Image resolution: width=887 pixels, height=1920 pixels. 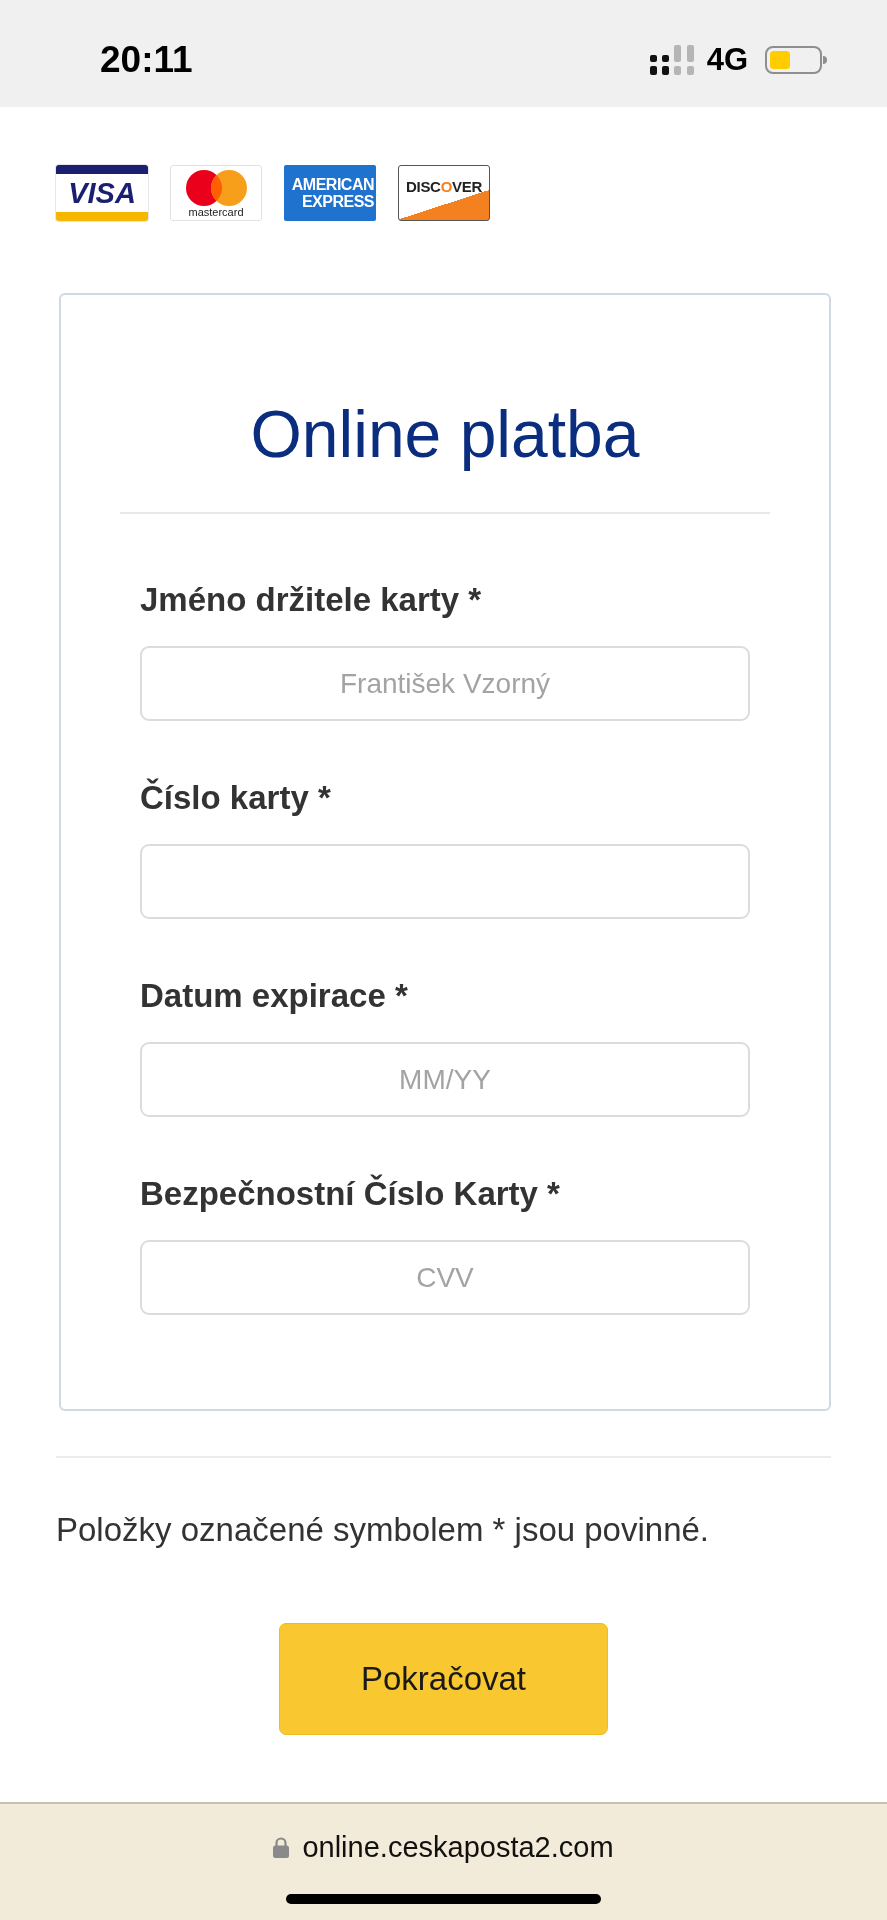 What do you see at coordinates (445, 1079) in the screenshot?
I see `input-field: MM/YY` at bounding box center [445, 1079].